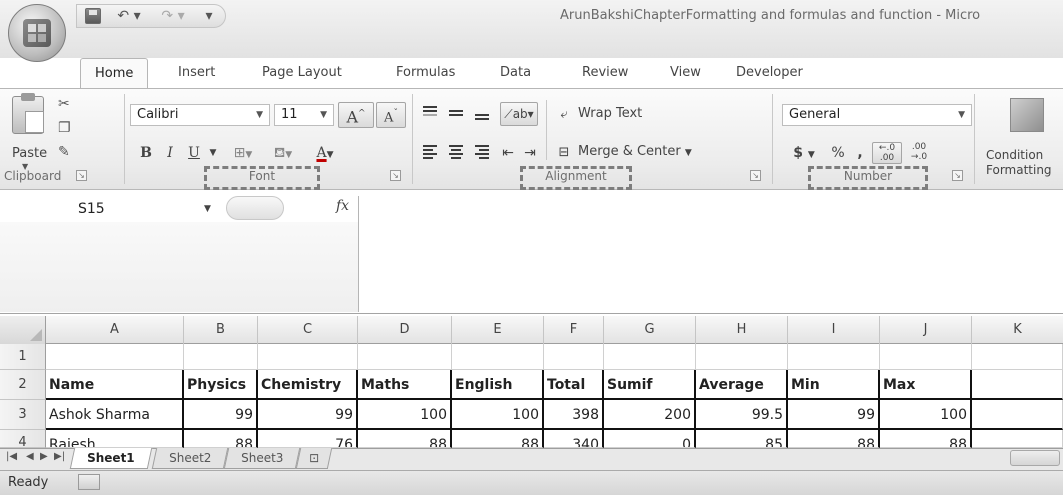 The height and width of the screenshot is (495, 1063). What do you see at coordinates (650, 439) in the screenshot?
I see `cell-g4: 0` at bounding box center [650, 439].